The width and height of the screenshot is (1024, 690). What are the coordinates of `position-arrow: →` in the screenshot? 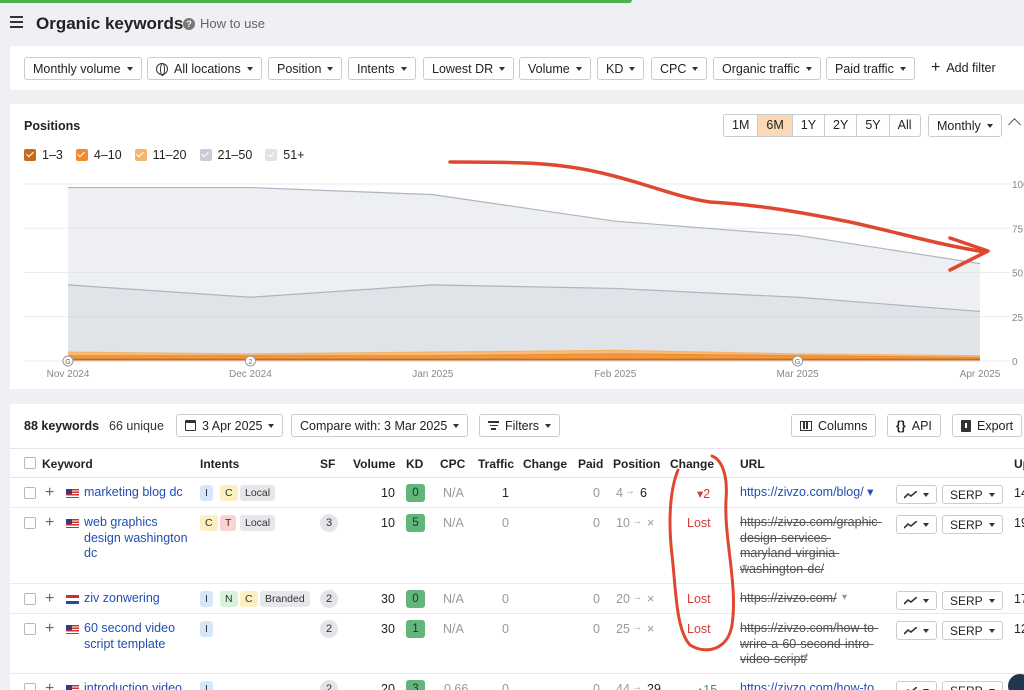 It's located at (637, 627).